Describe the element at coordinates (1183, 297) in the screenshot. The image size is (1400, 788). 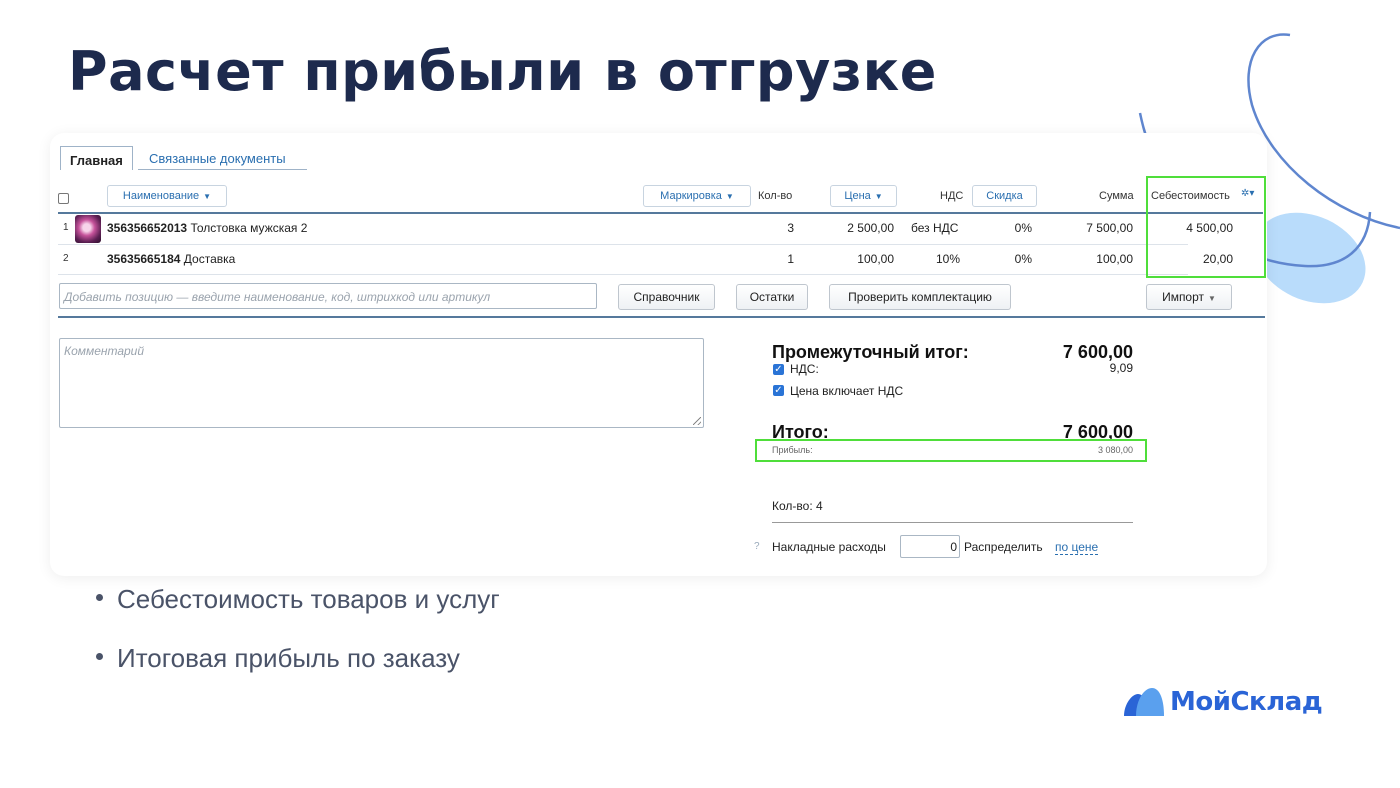
I see `import-label: Импорт` at that location.